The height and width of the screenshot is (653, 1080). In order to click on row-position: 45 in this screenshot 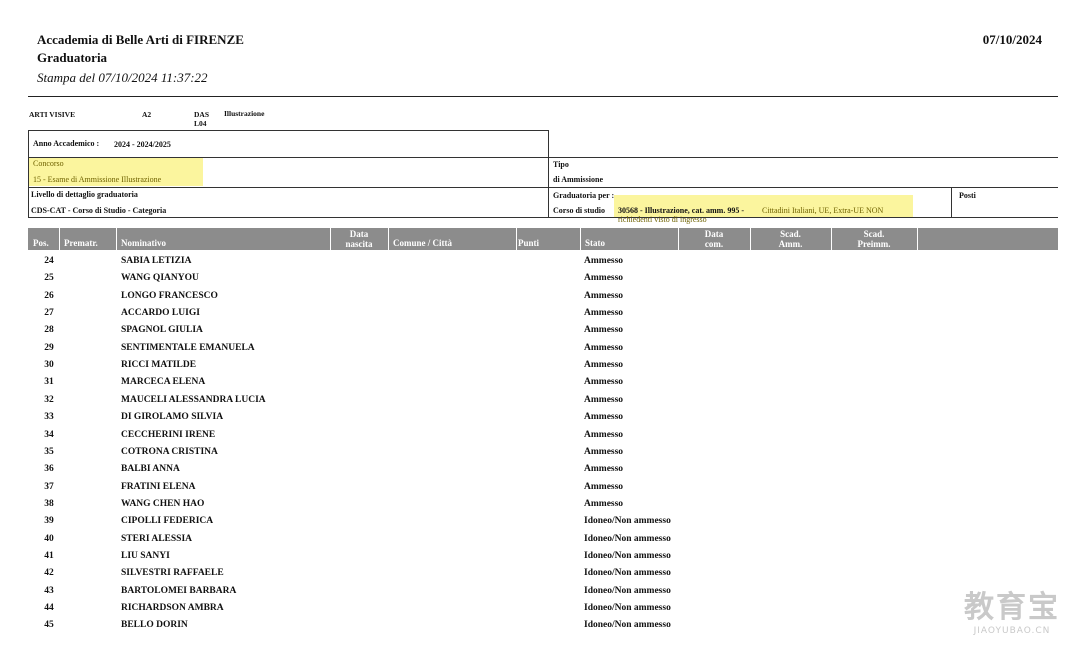, I will do `click(49, 625)`.